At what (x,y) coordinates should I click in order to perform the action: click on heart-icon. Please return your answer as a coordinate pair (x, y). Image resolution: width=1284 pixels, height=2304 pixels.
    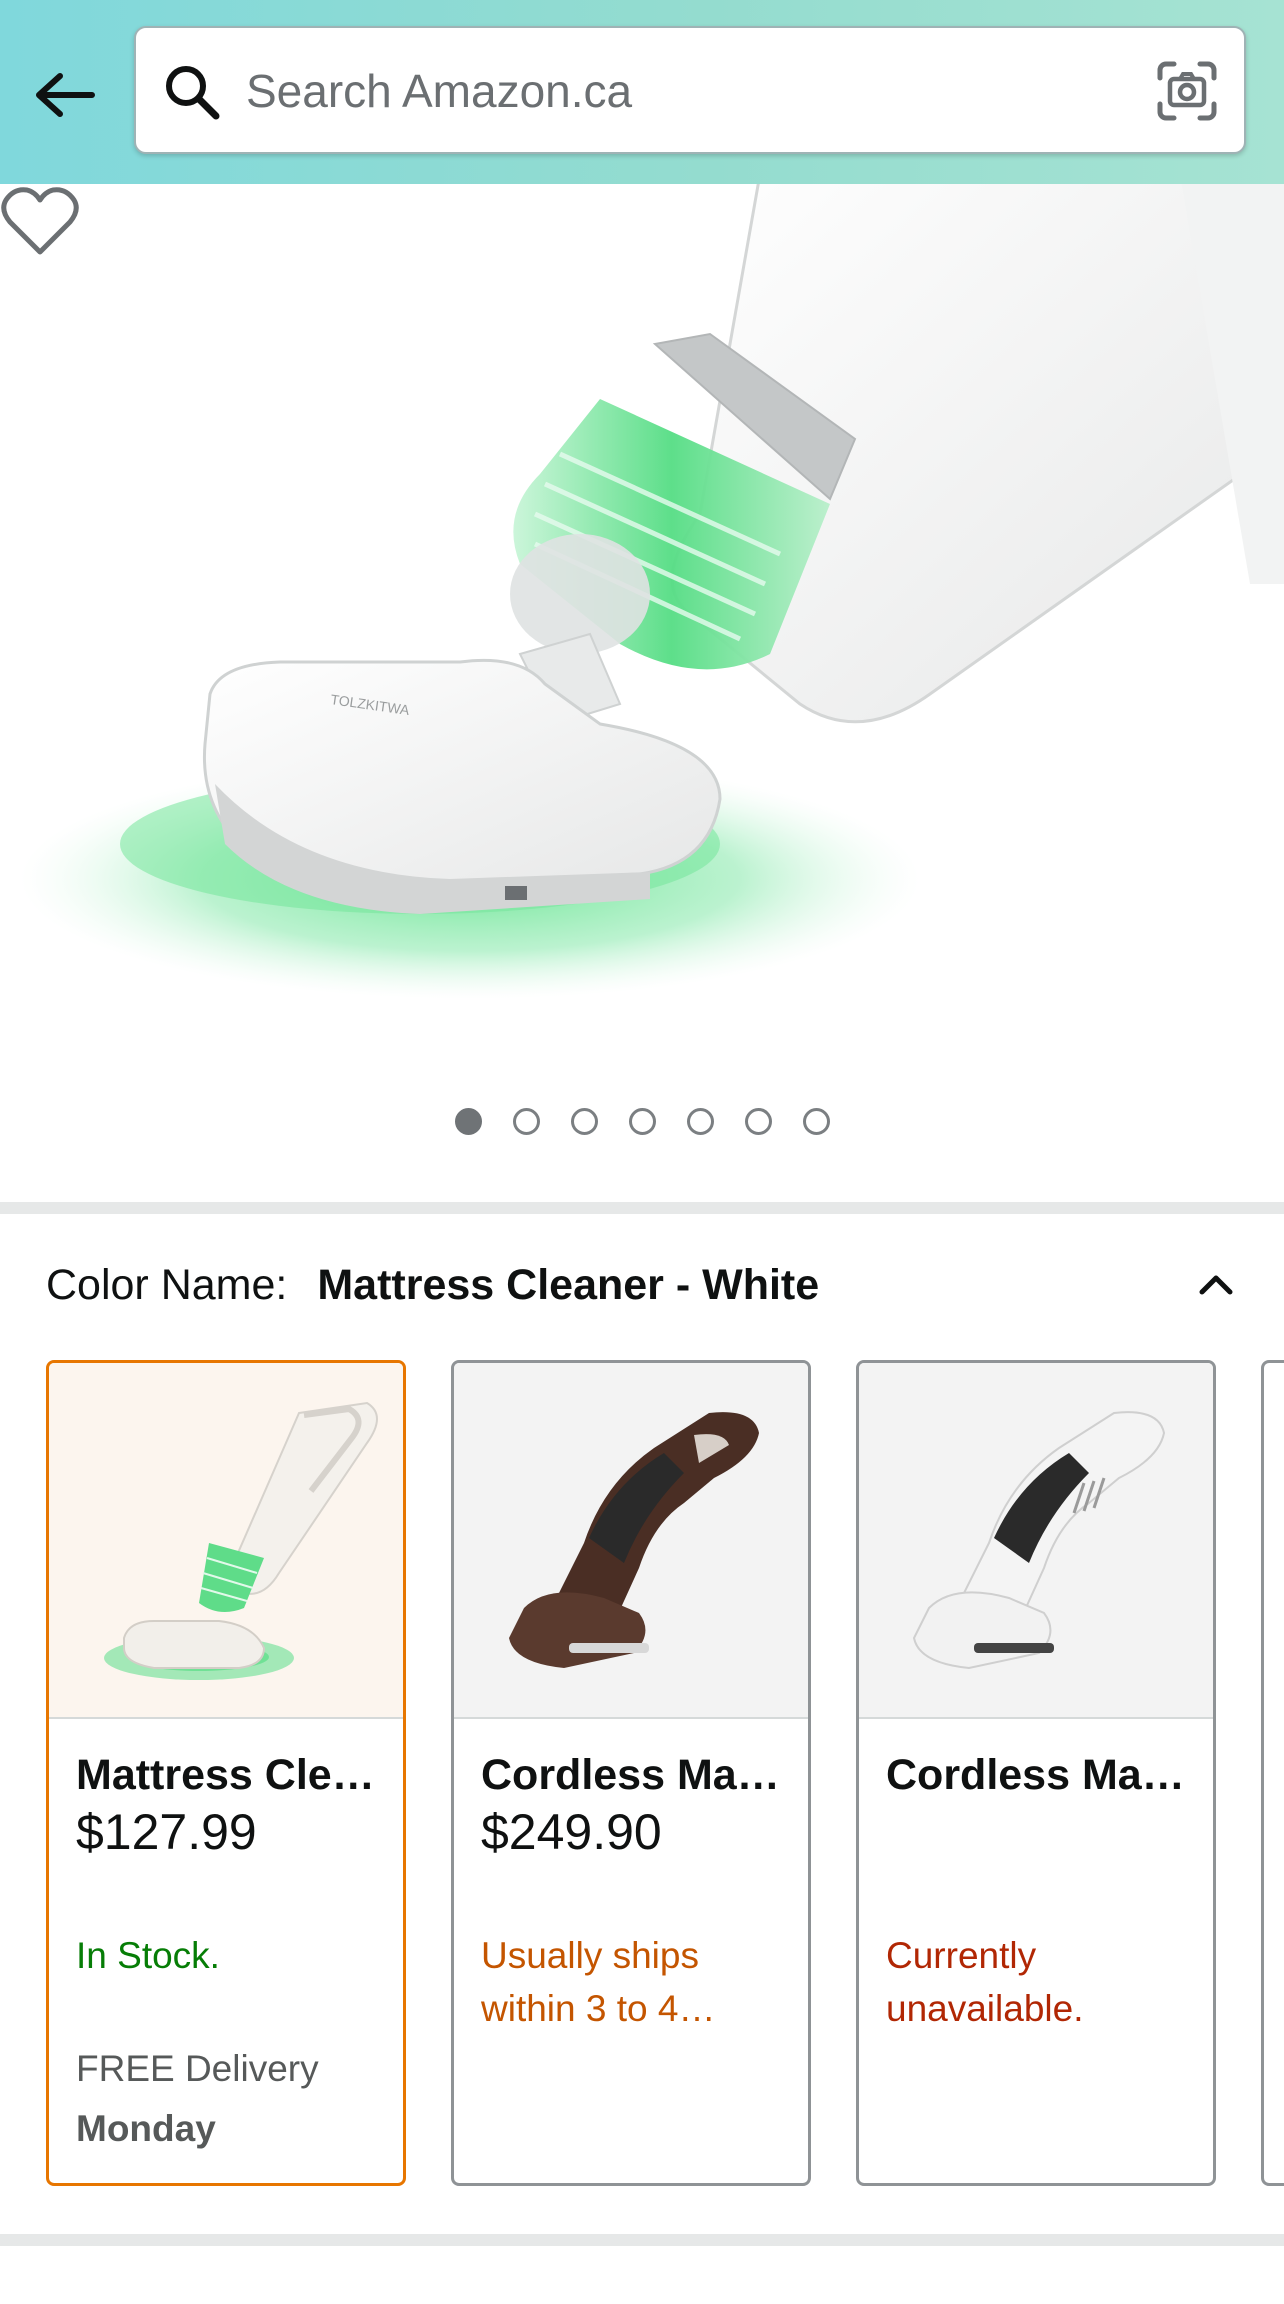
    Looking at the image, I should click on (40, 221).